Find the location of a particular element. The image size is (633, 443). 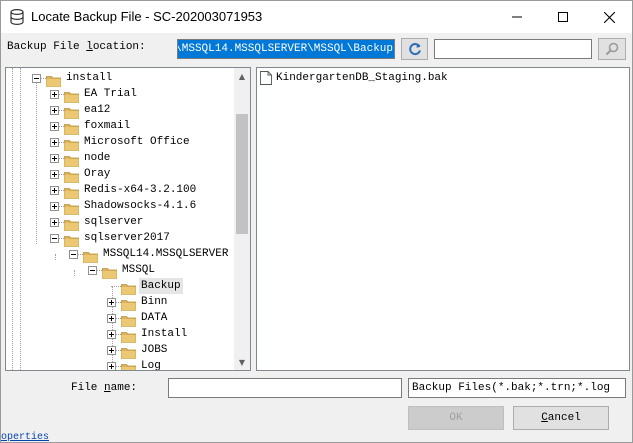

window-title: Locate Backup File - SC-202003071953 is located at coordinates (147, 16).